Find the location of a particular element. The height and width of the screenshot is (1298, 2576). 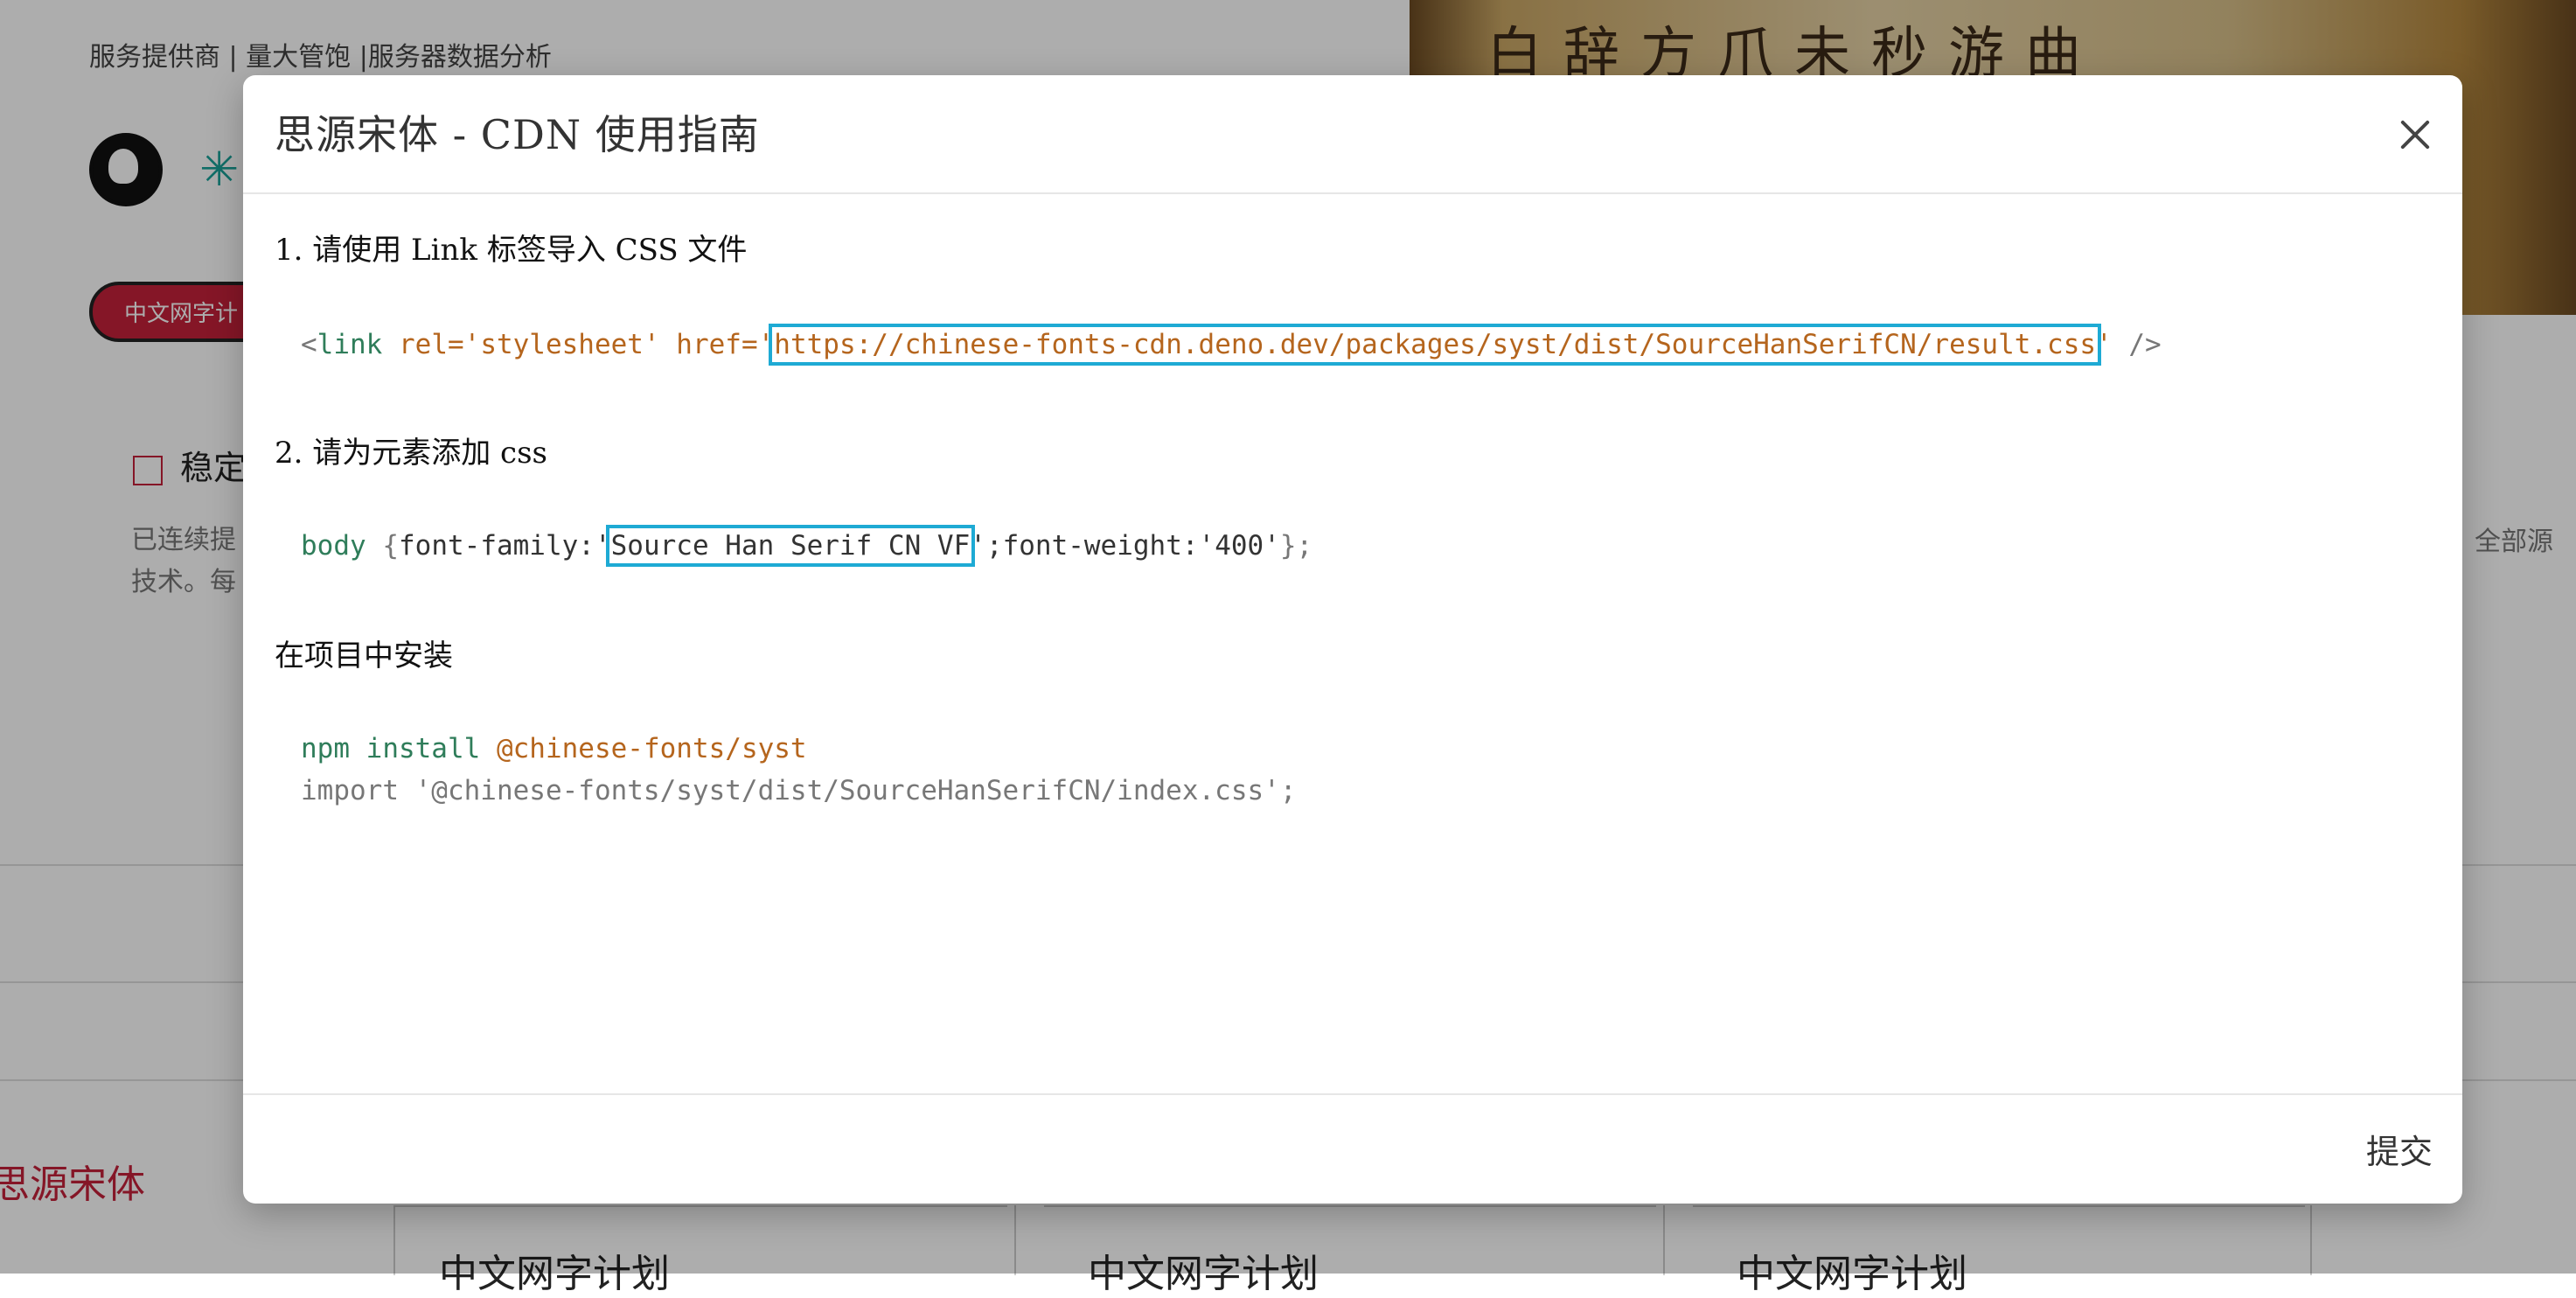

code-token: { is located at coordinates (390, 546).